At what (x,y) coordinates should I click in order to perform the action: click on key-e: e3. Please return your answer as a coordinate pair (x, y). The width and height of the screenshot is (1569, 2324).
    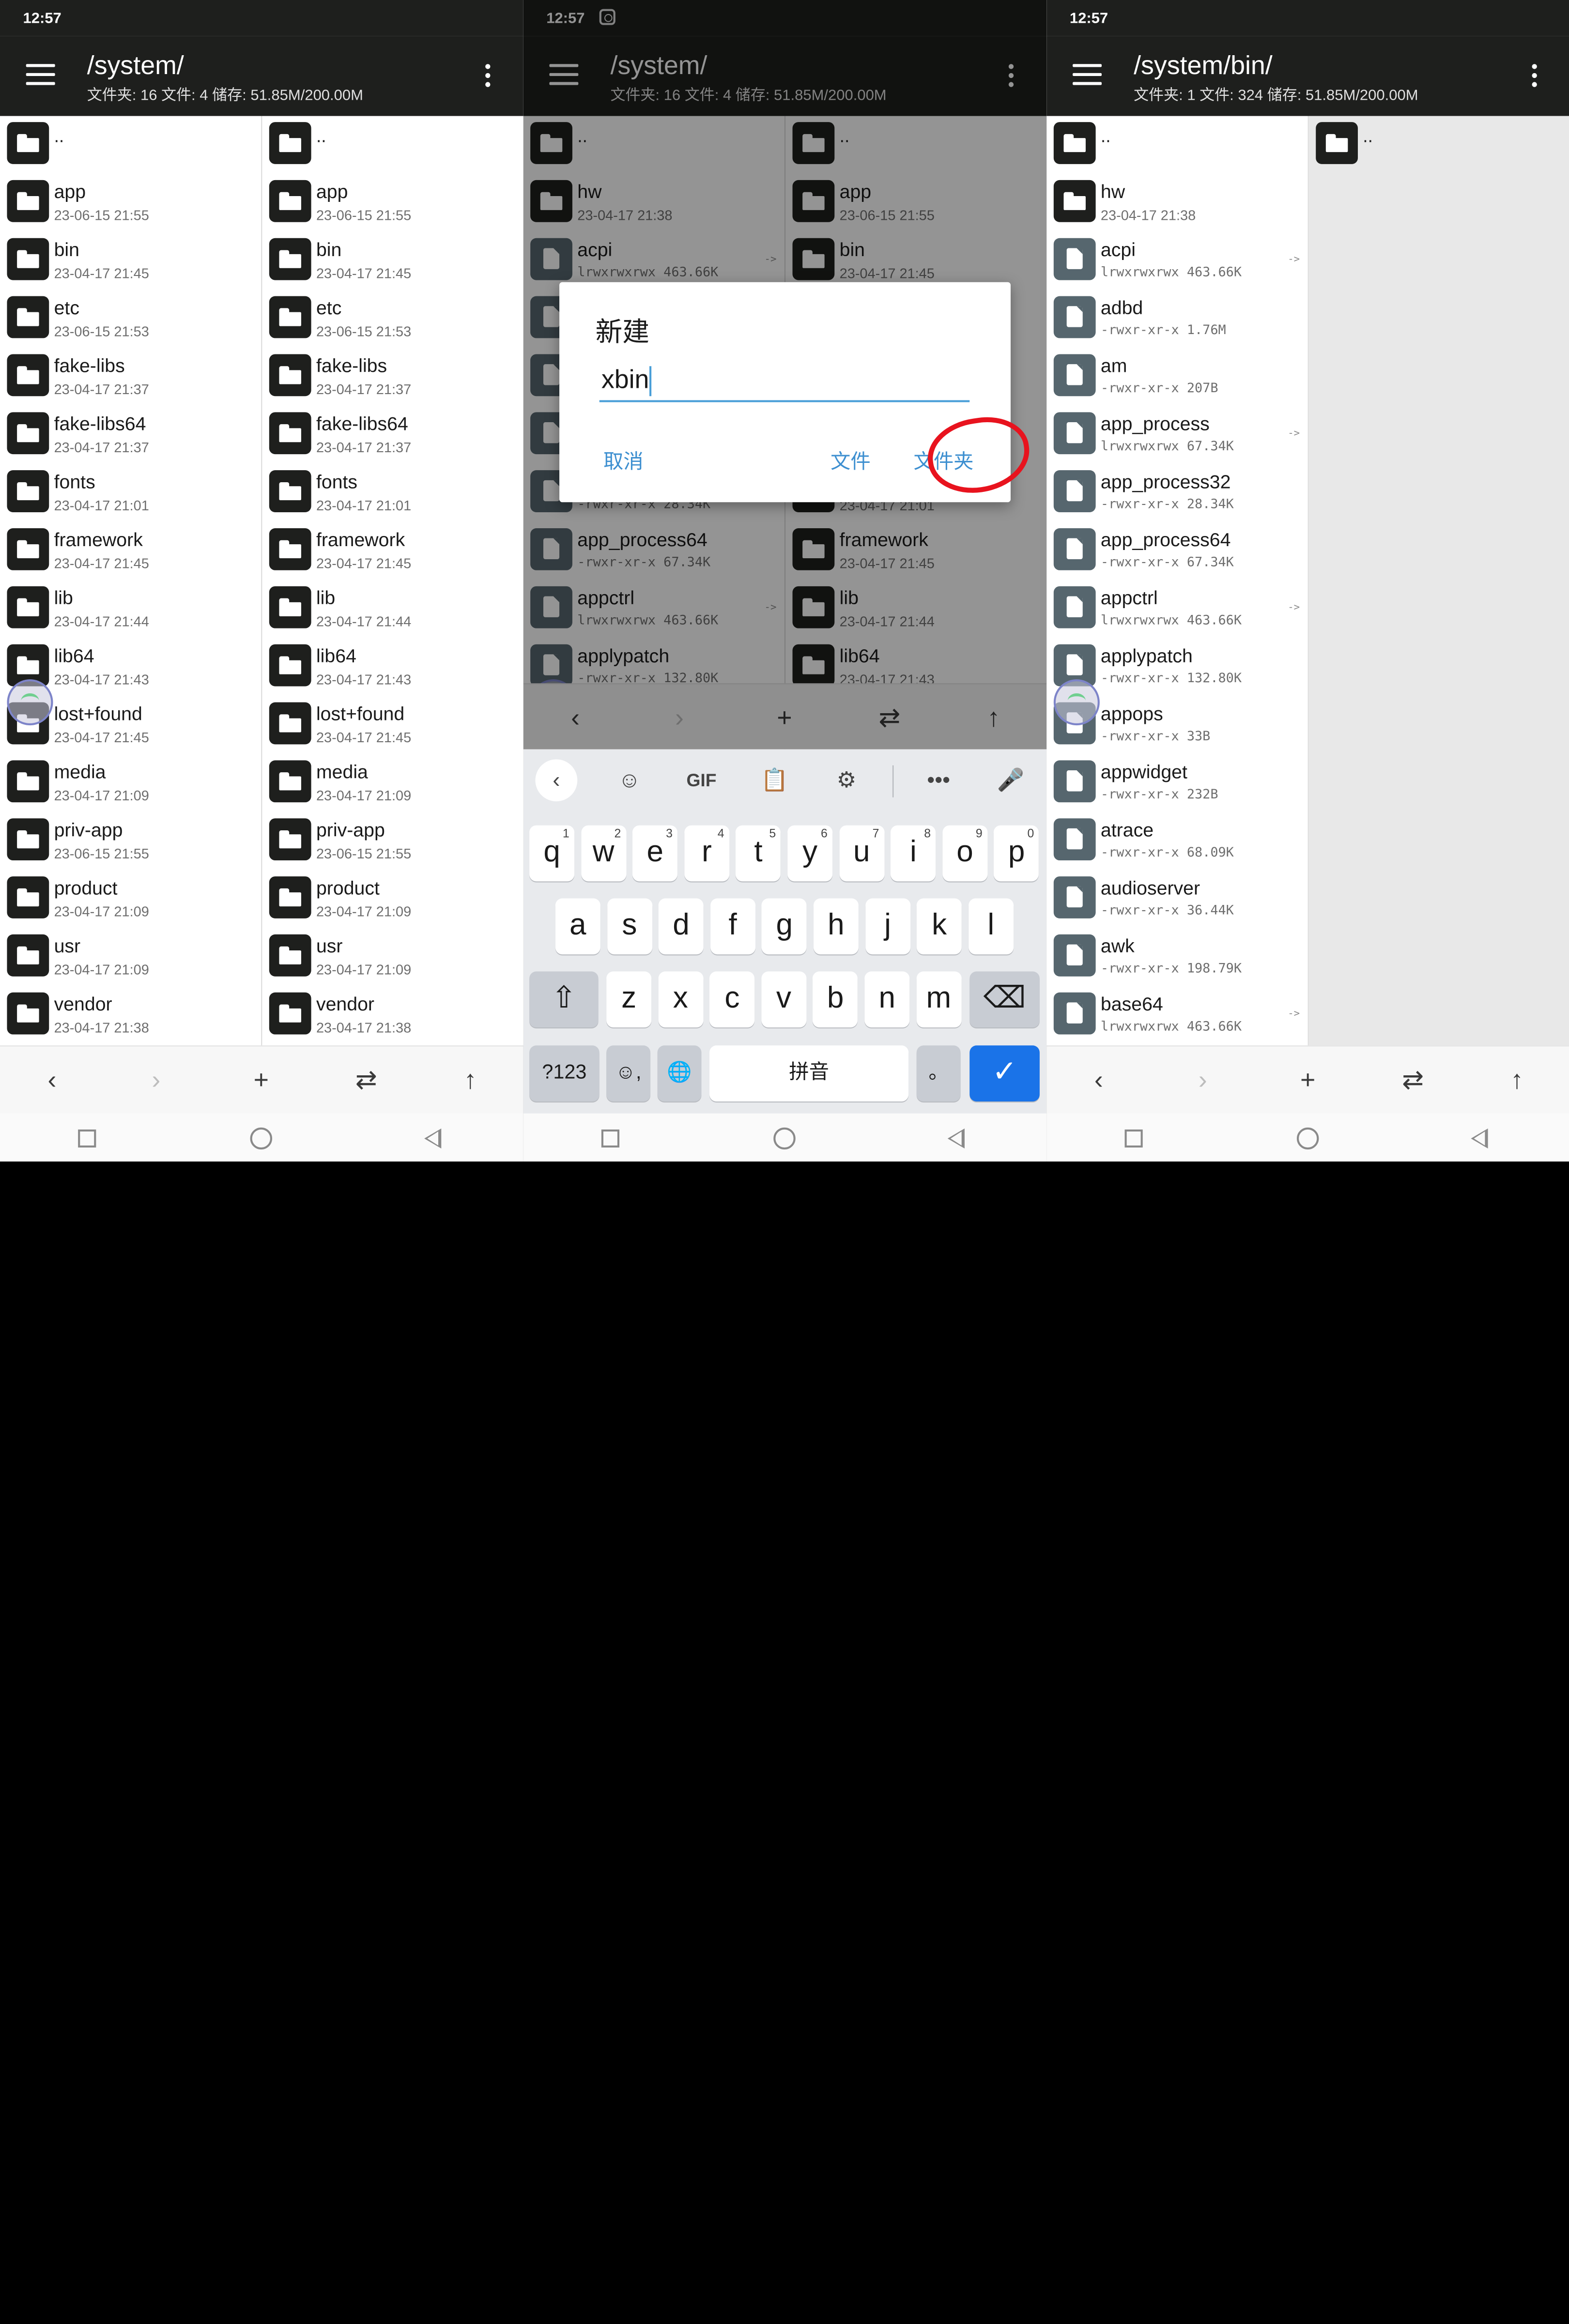
    Looking at the image, I should click on (655, 854).